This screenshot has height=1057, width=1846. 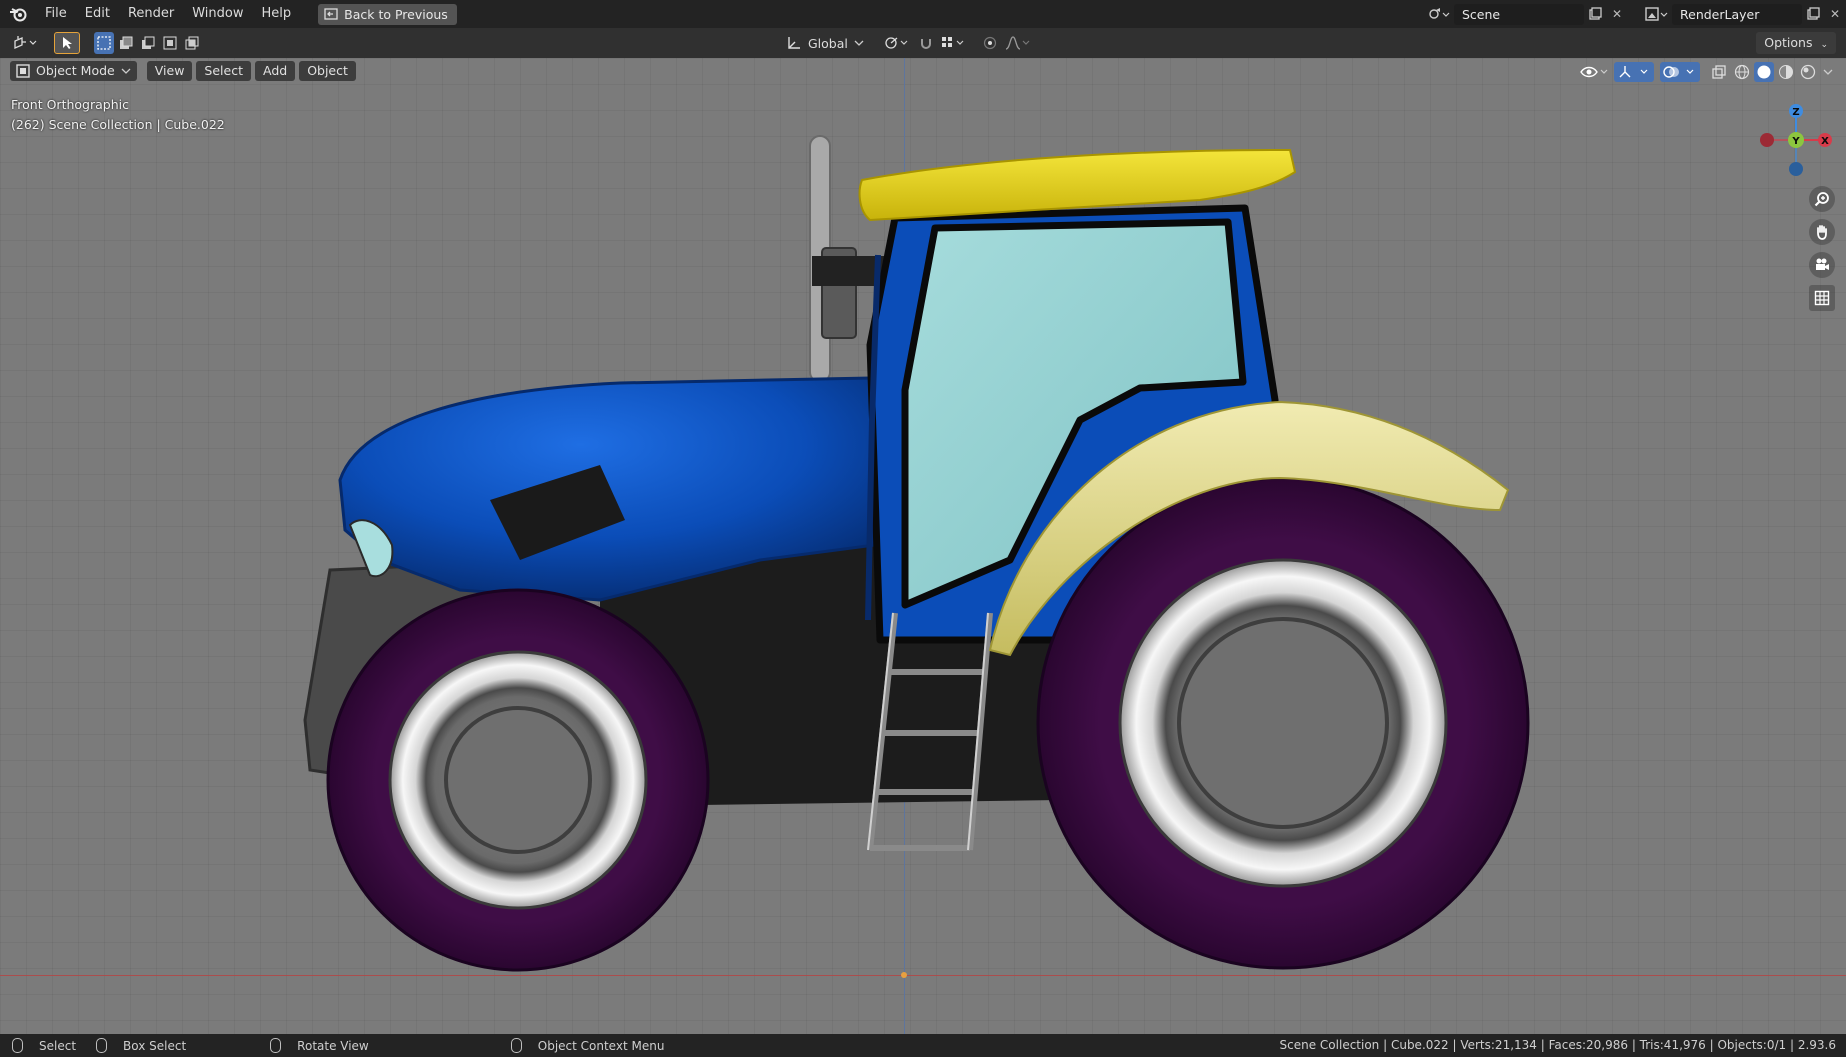 I want to click on status-rotate-hint: Rotate View, so click(x=319, y=1045).